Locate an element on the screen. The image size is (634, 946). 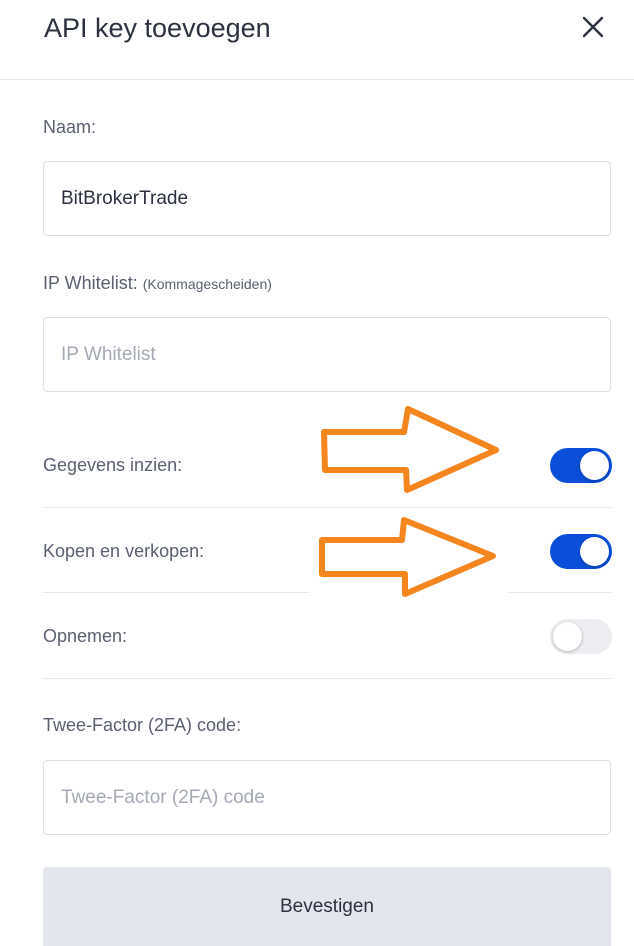
toggle-trade is located at coordinates (581, 551).